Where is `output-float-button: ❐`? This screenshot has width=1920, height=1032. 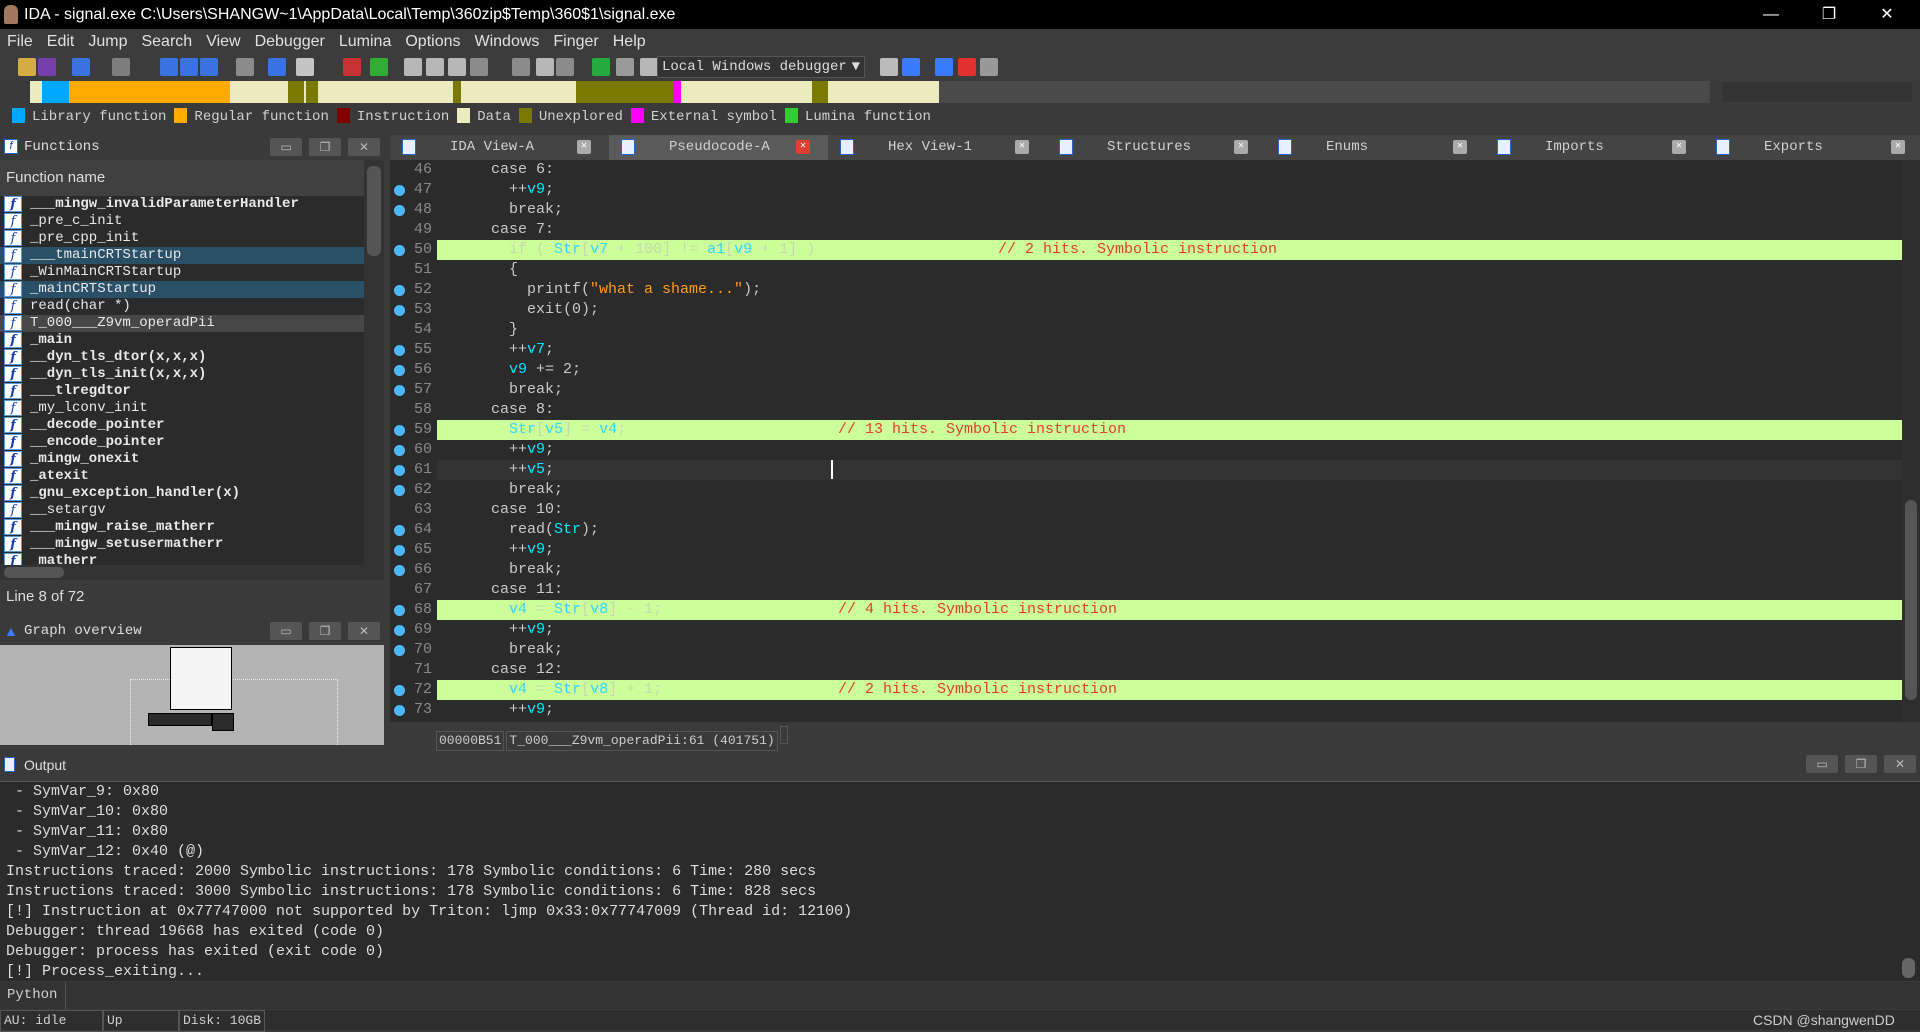
output-float-button: ❐ is located at coordinates (1861, 764).